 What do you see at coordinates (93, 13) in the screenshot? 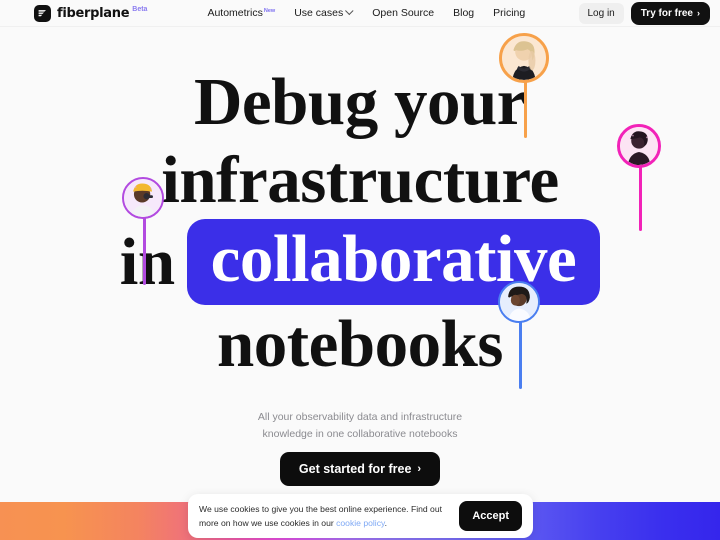
I see `brand-name: fiberplane` at bounding box center [93, 13].